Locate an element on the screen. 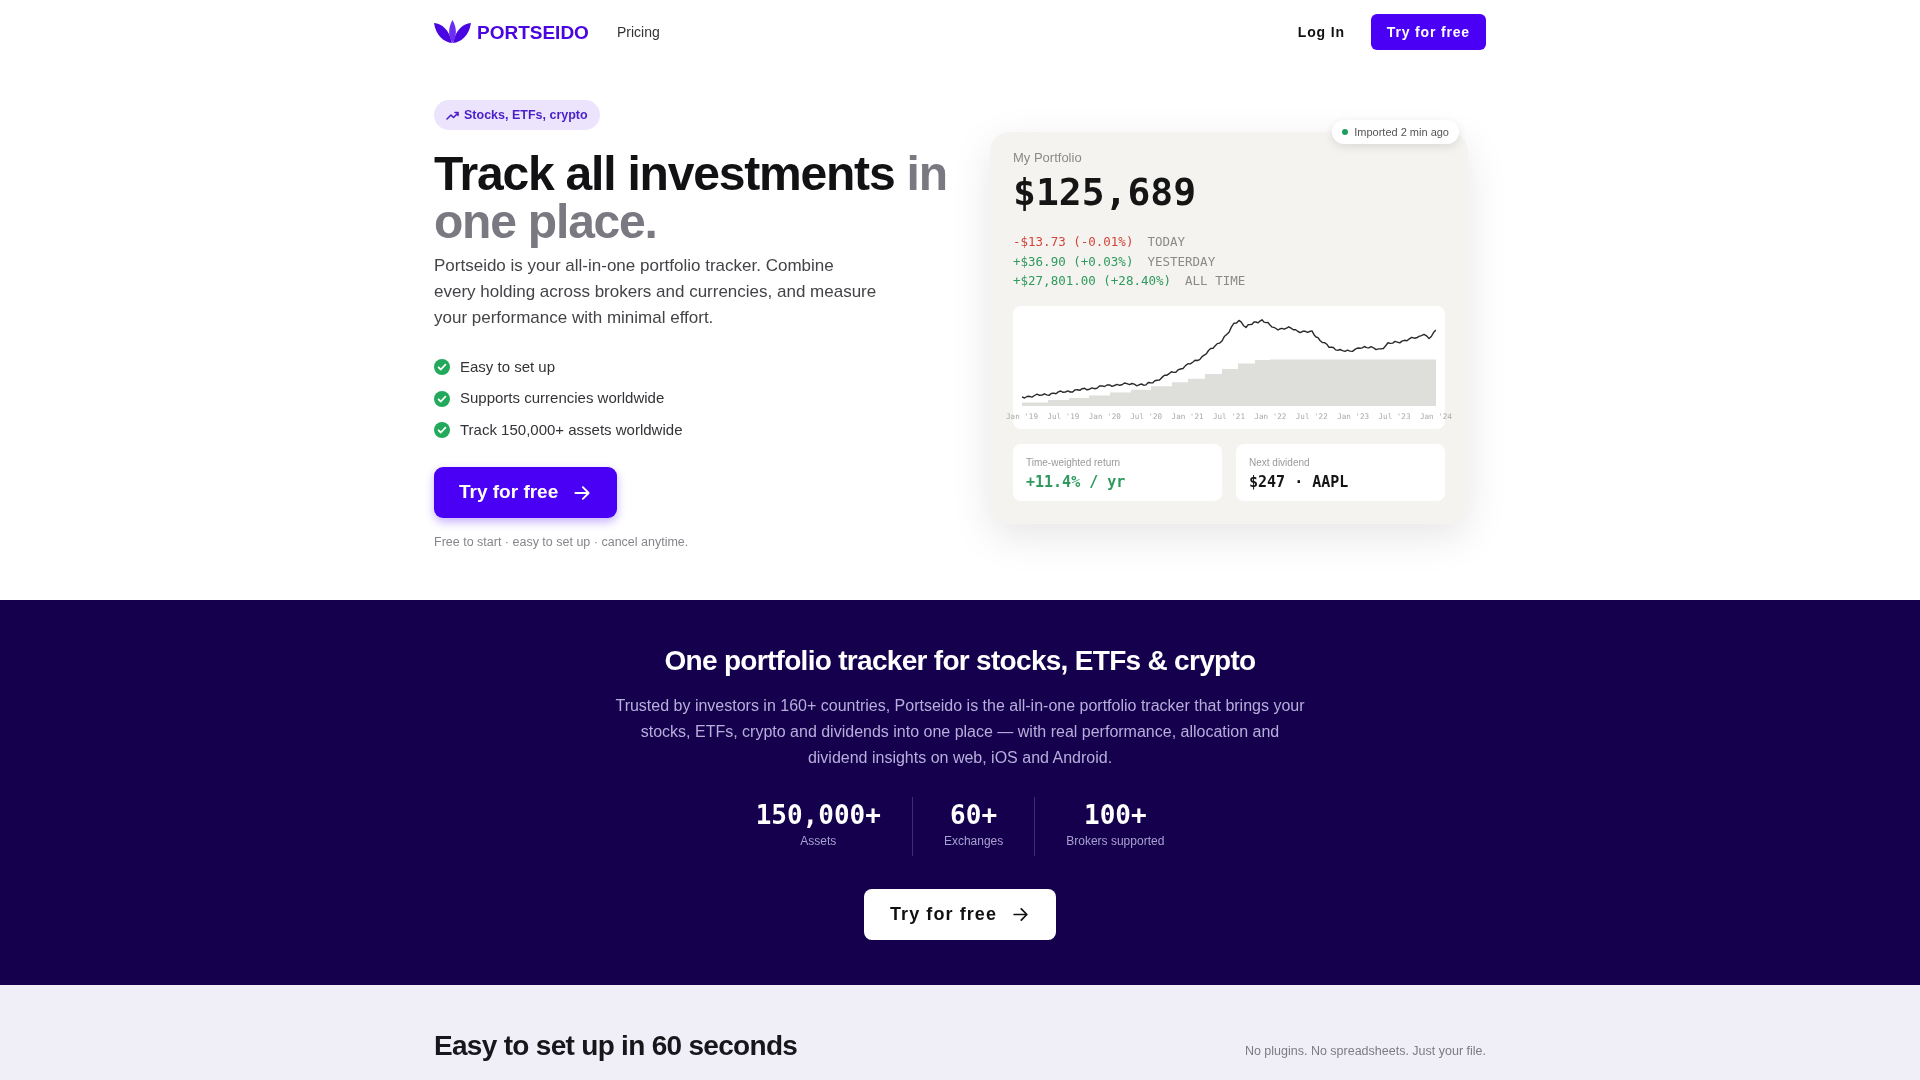 The width and height of the screenshot is (1920, 1080). card-title: My Portfolio is located at coordinates (1048, 158).